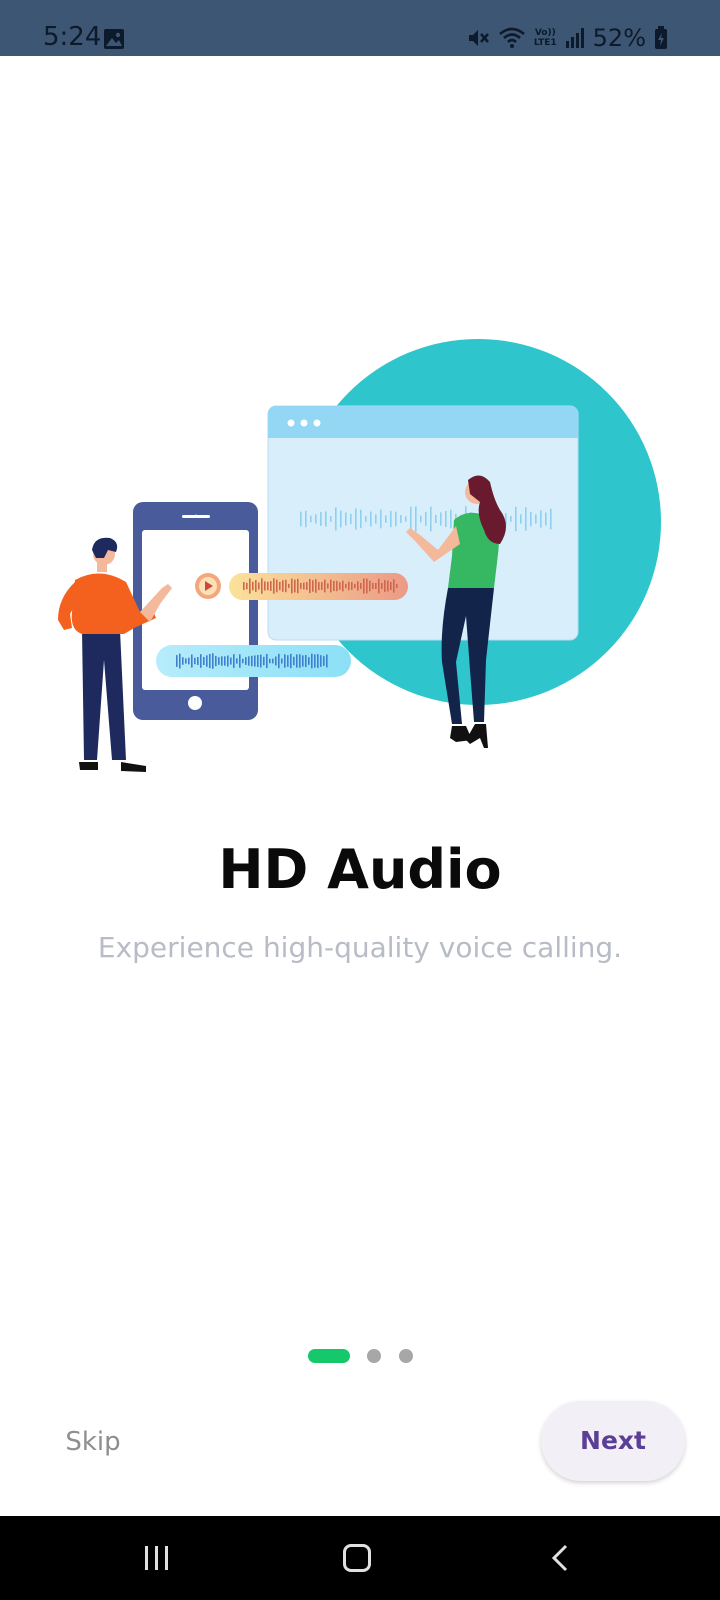  I want to click on recents-icon, so click(157, 1558).